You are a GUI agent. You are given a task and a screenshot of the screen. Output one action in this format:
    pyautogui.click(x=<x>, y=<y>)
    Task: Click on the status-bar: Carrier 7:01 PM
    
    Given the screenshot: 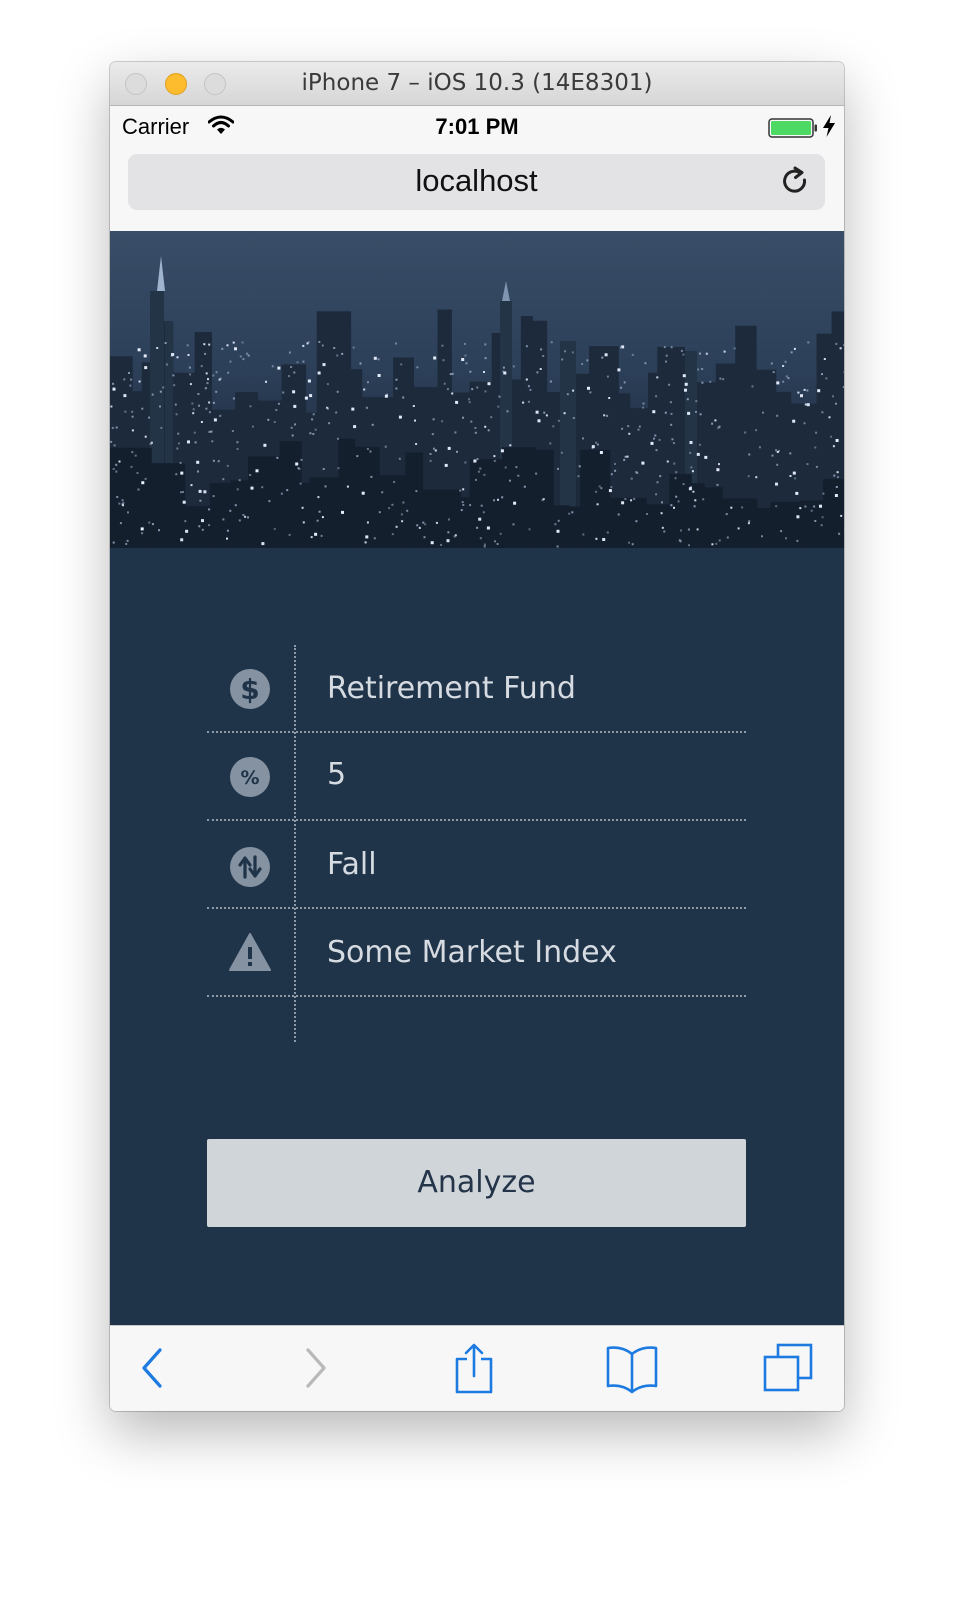 What is the action you would take?
    pyautogui.click(x=477, y=126)
    